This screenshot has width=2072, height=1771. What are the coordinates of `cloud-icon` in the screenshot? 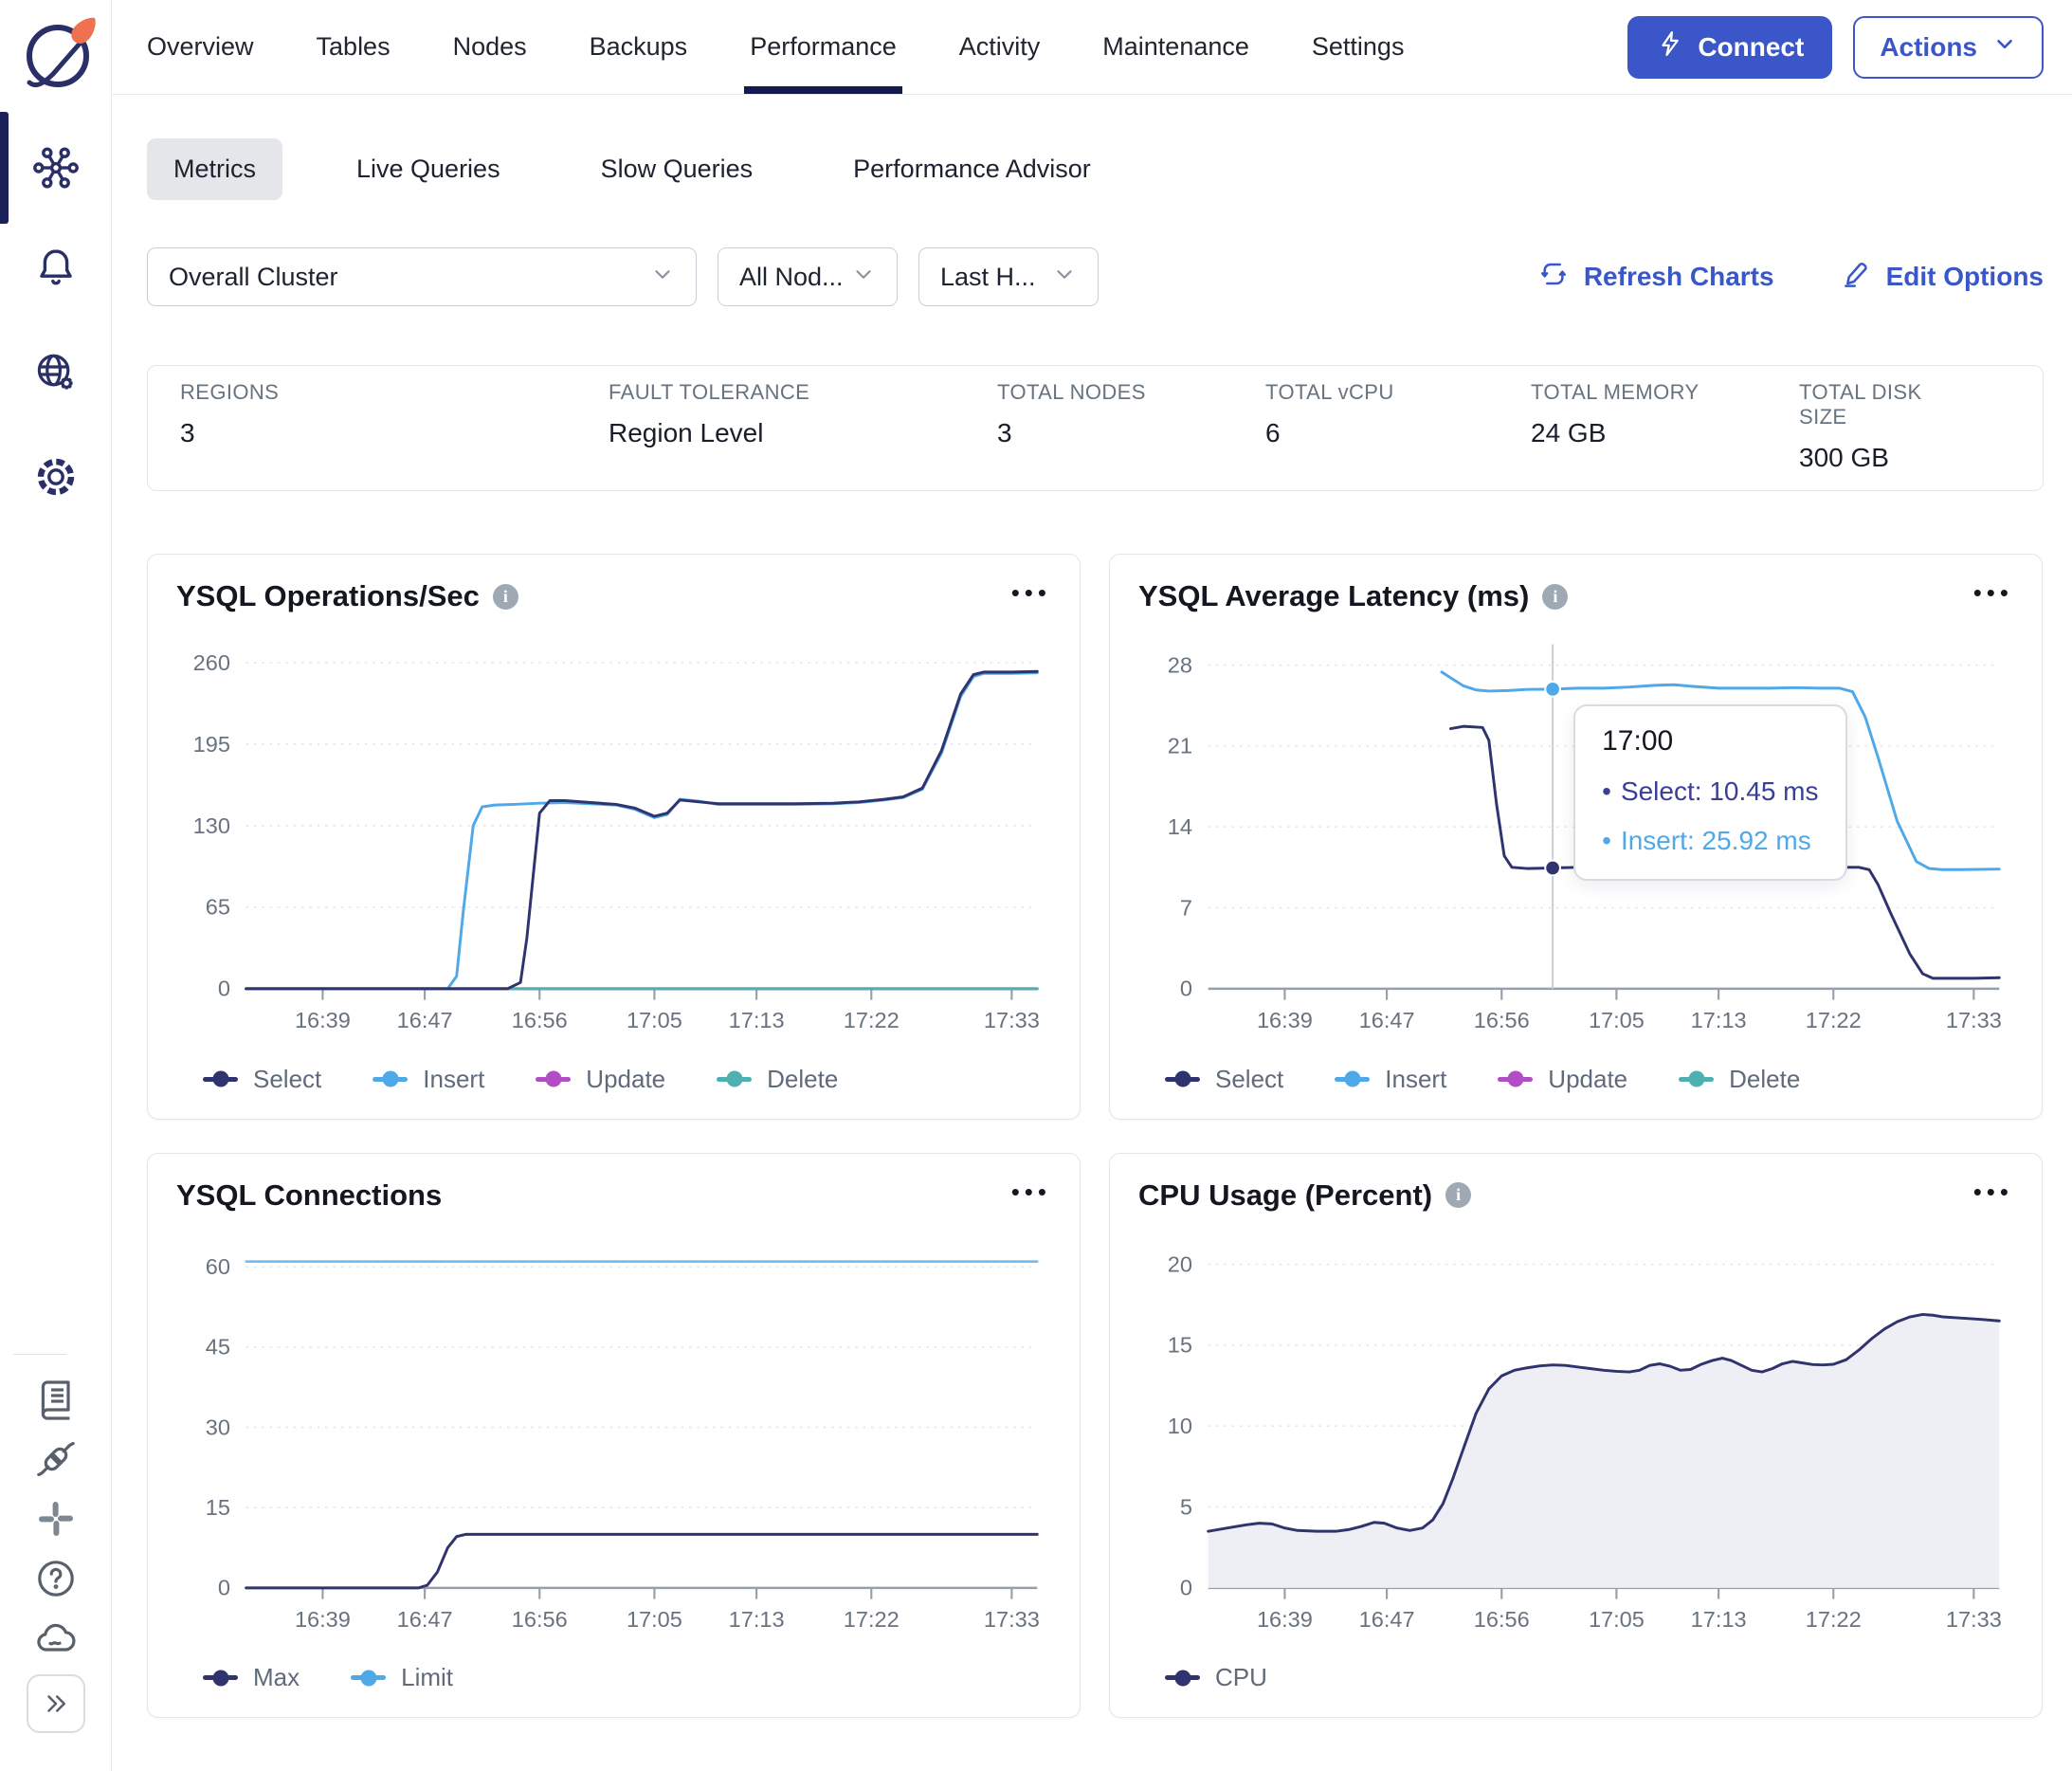 It's located at (56, 1639).